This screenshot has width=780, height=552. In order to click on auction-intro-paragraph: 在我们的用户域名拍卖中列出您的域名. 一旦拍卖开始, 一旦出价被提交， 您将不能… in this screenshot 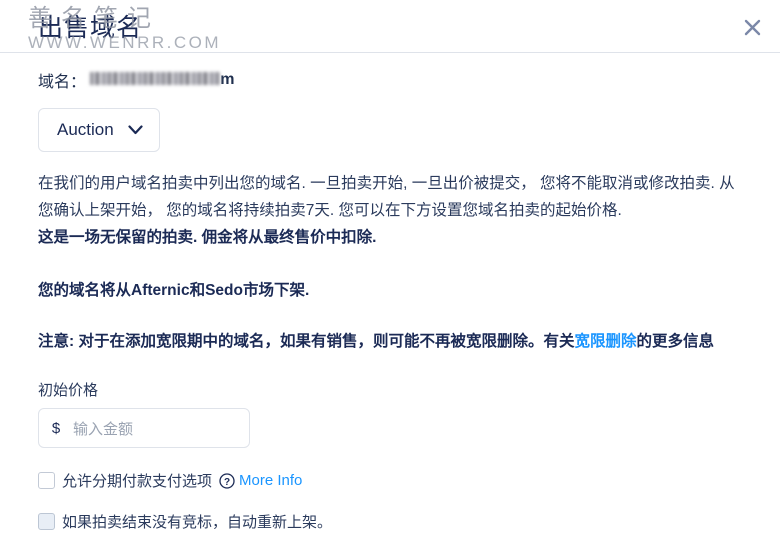, I will do `click(390, 210)`.